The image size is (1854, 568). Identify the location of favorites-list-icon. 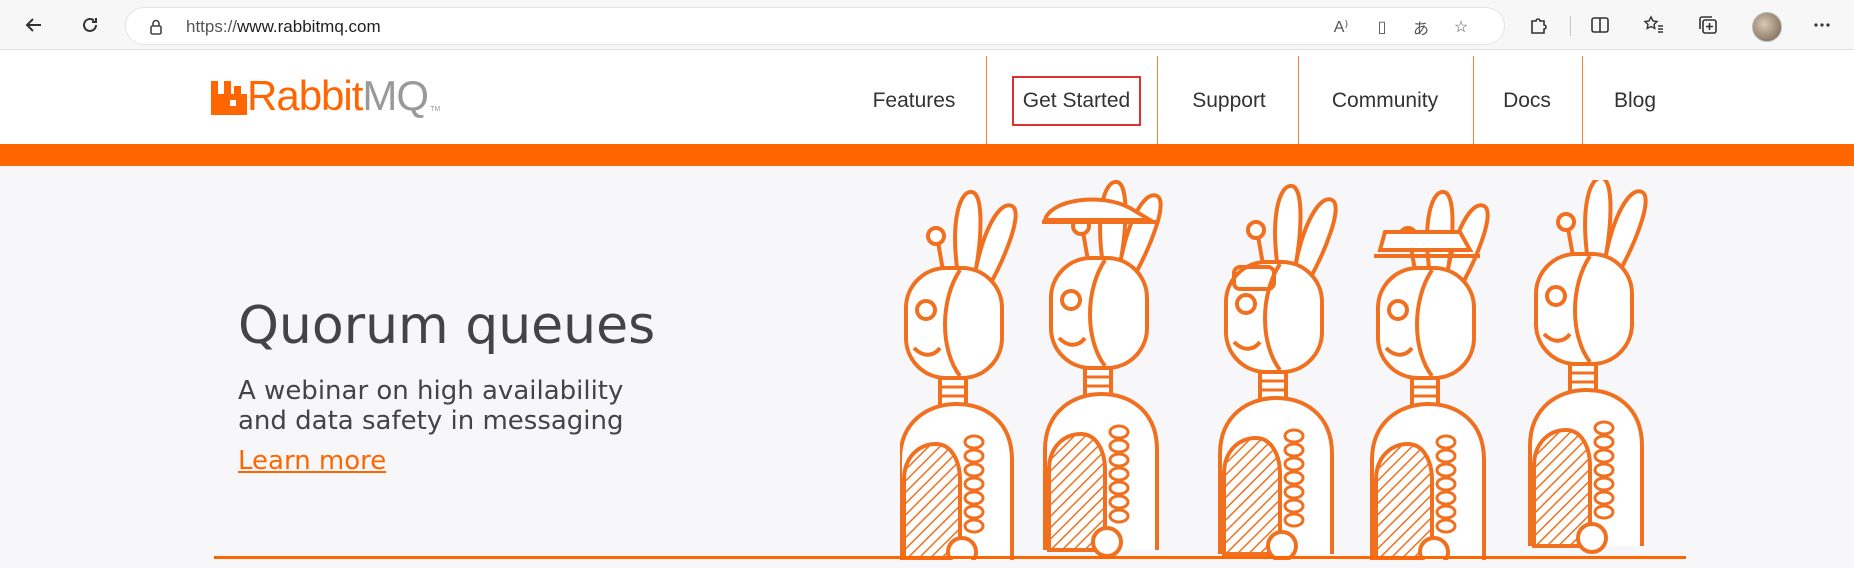
(1653, 24).